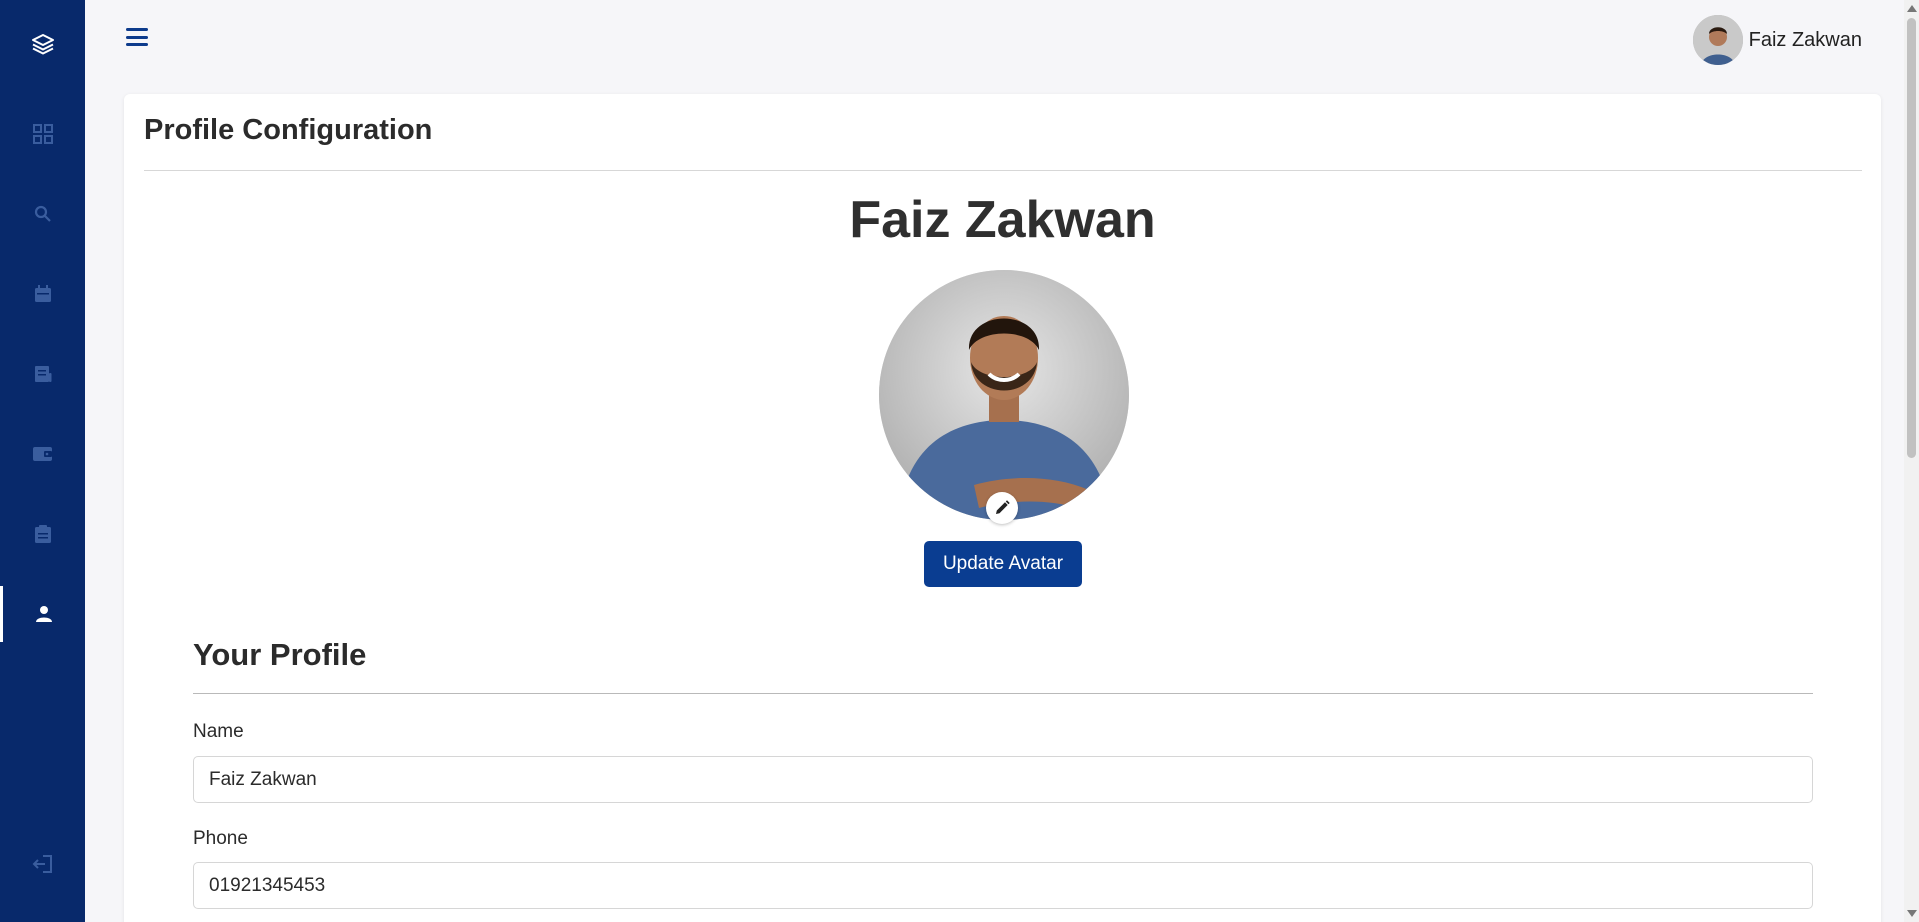 This screenshot has height=922, width=1919. What do you see at coordinates (1004, 395) in the screenshot?
I see `profile-avatar` at bounding box center [1004, 395].